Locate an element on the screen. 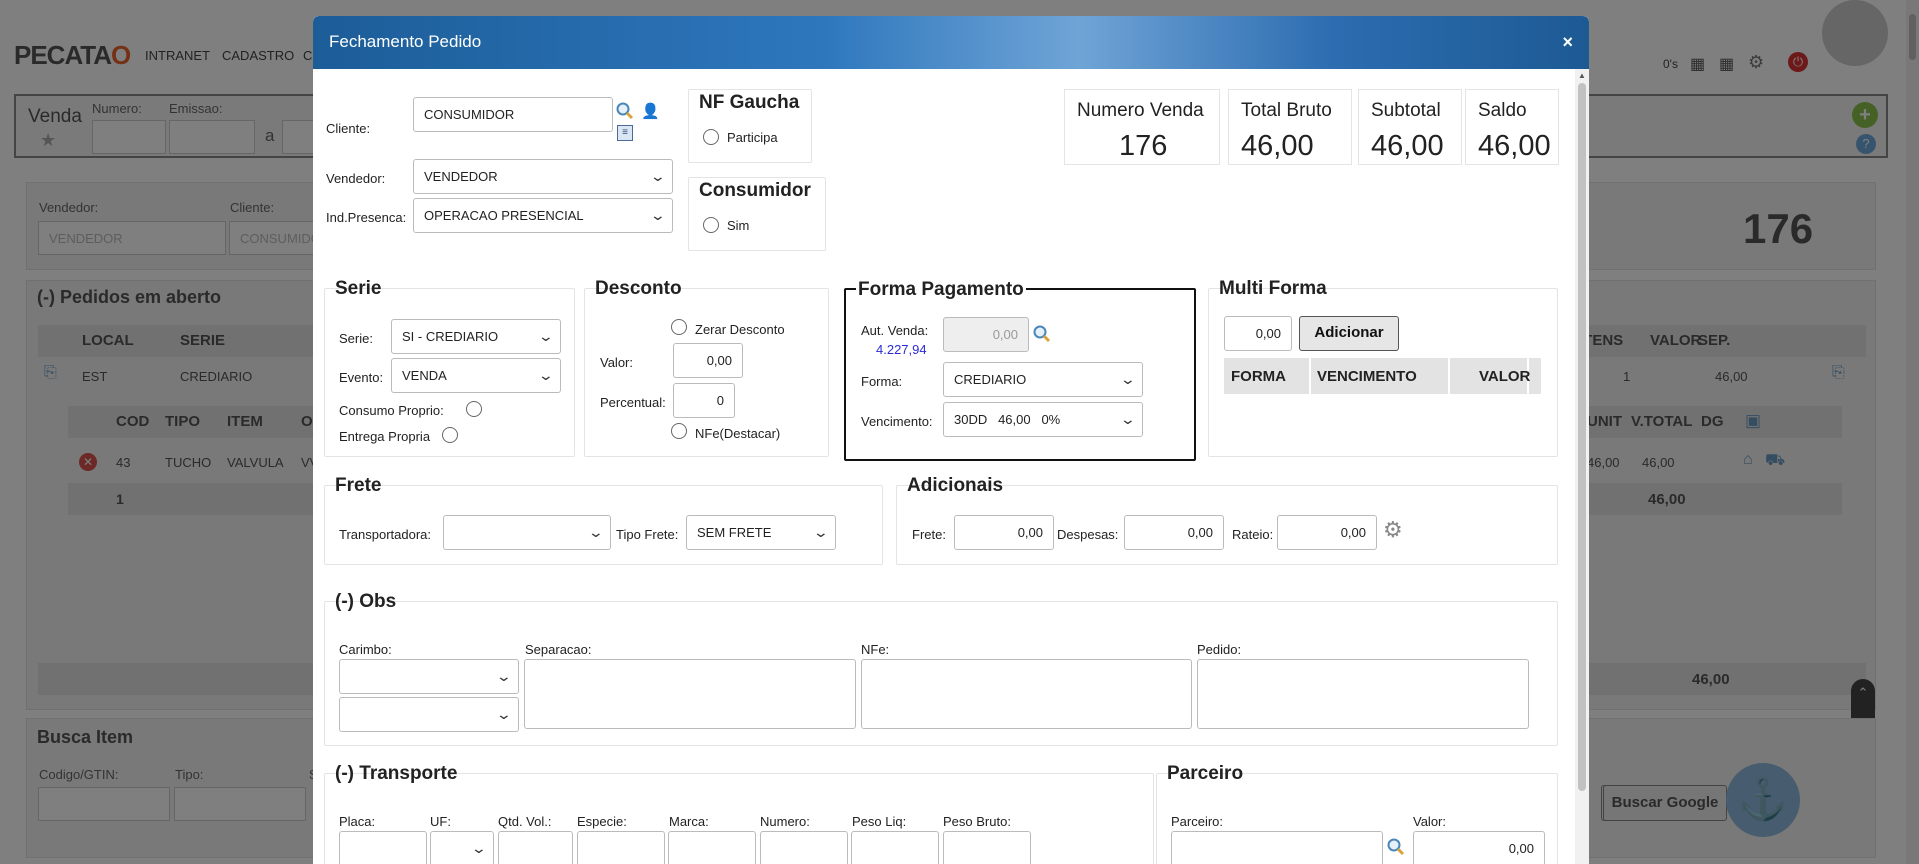 The height and width of the screenshot is (864, 1919). forma-select: CREDIARIO ⌄ is located at coordinates (1043, 379).